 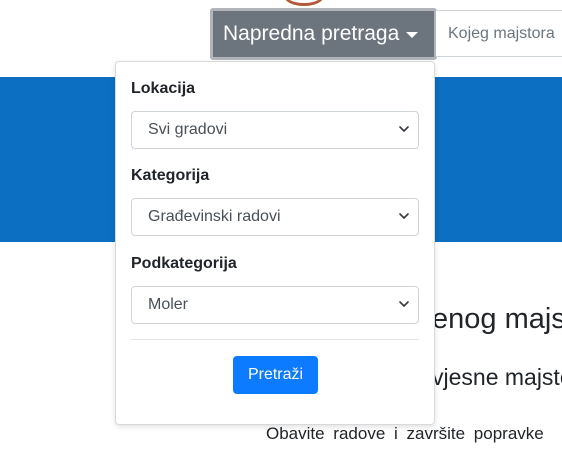 What do you see at coordinates (304, 3) in the screenshot?
I see `logo` at bounding box center [304, 3].